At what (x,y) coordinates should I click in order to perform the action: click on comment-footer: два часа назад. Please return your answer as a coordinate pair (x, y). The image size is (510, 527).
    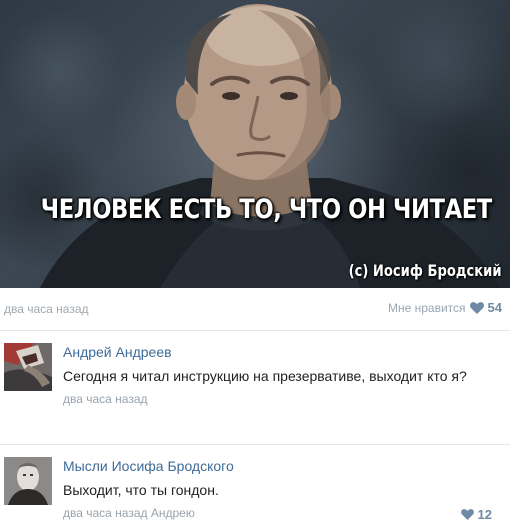
    Looking at the image, I should click on (282, 399).